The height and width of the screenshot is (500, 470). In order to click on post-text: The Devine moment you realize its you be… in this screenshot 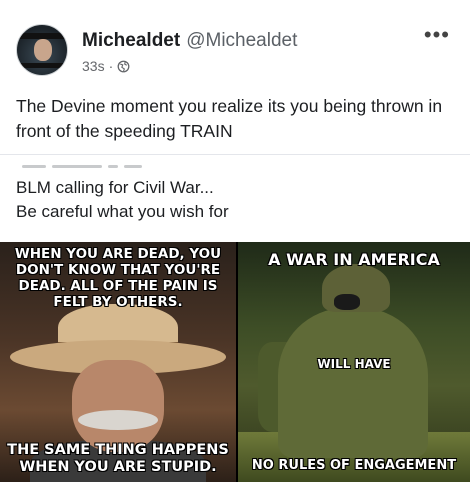, I will do `click(229, 118)`.